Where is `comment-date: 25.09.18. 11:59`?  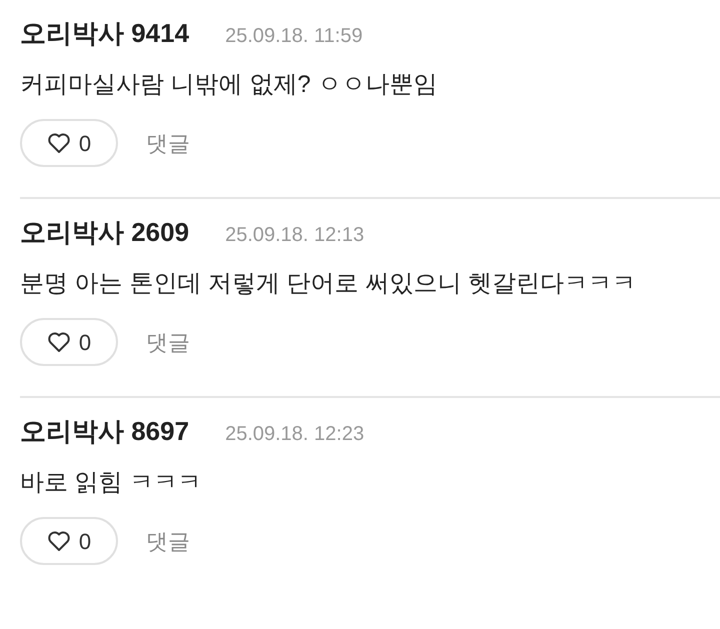 comment-date: 25.09.18. 11:59 is located at coordinates (294, 36).